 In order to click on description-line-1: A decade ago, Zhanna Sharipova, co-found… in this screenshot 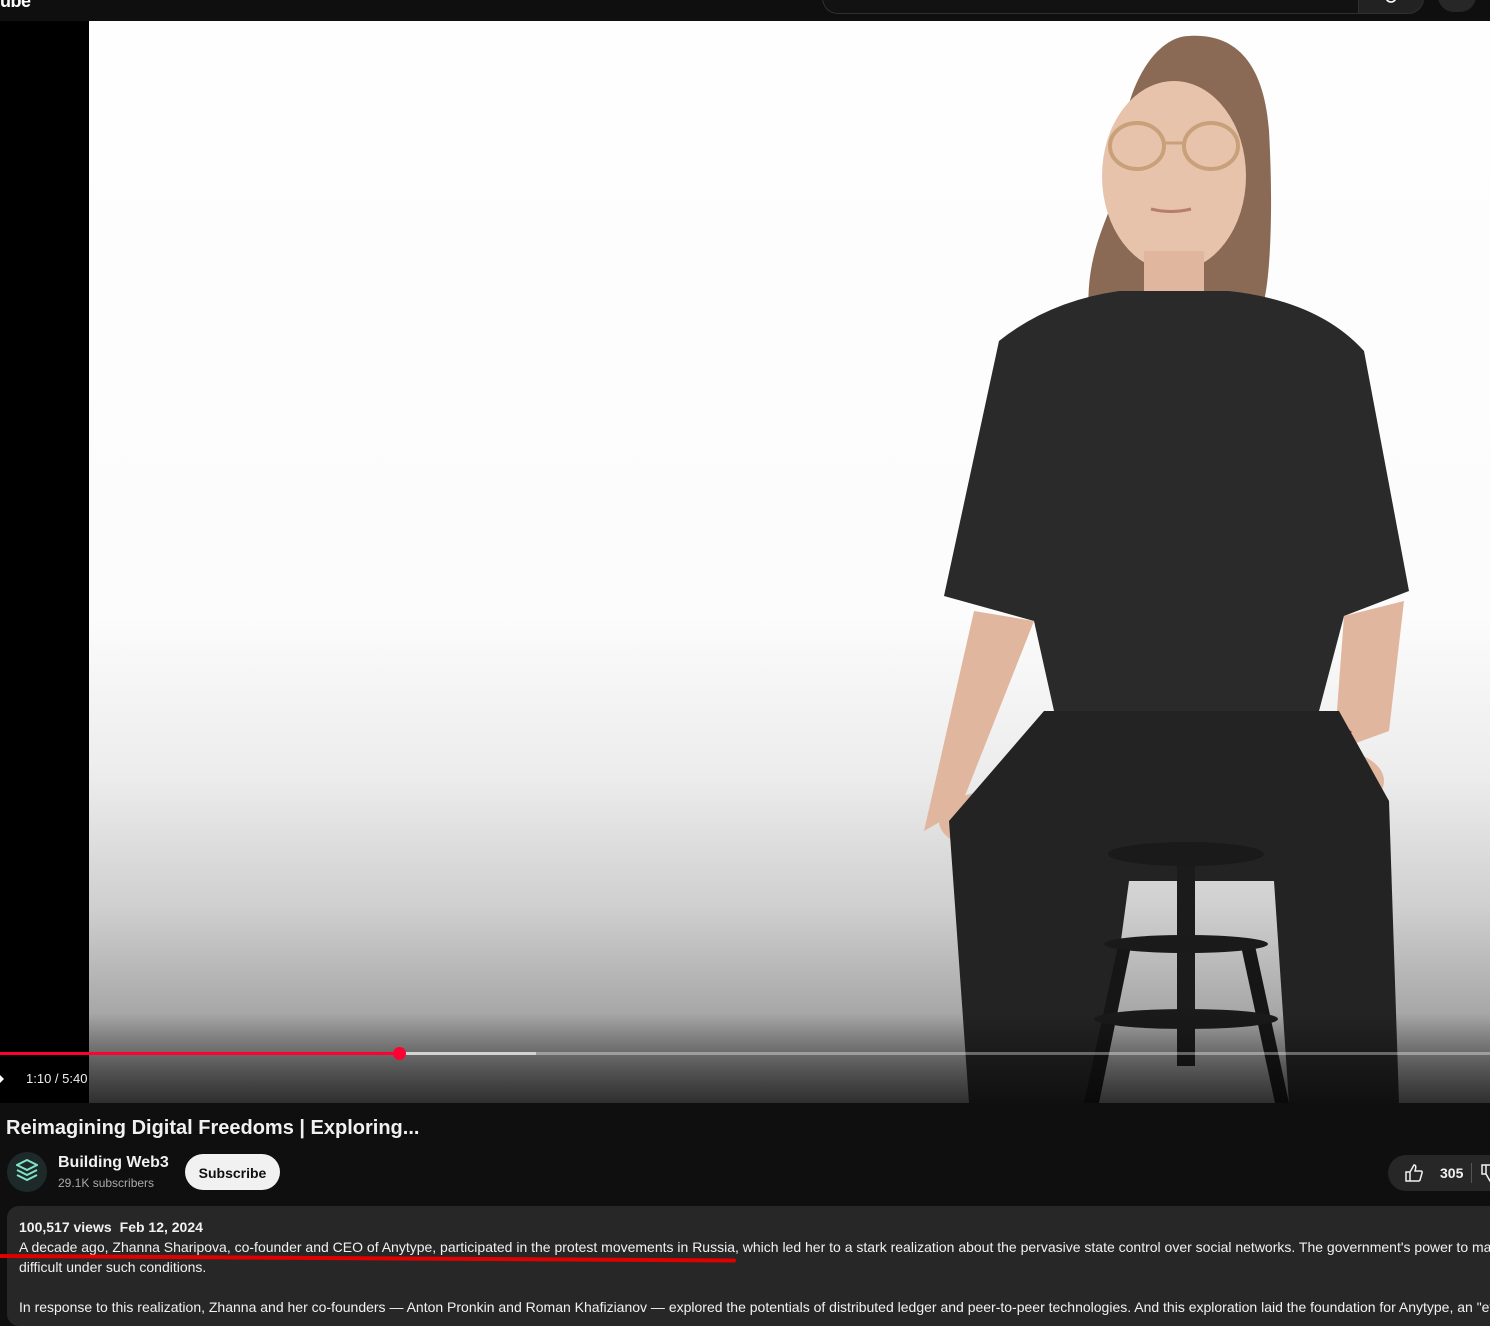, I will do `click(754, 1247)`.